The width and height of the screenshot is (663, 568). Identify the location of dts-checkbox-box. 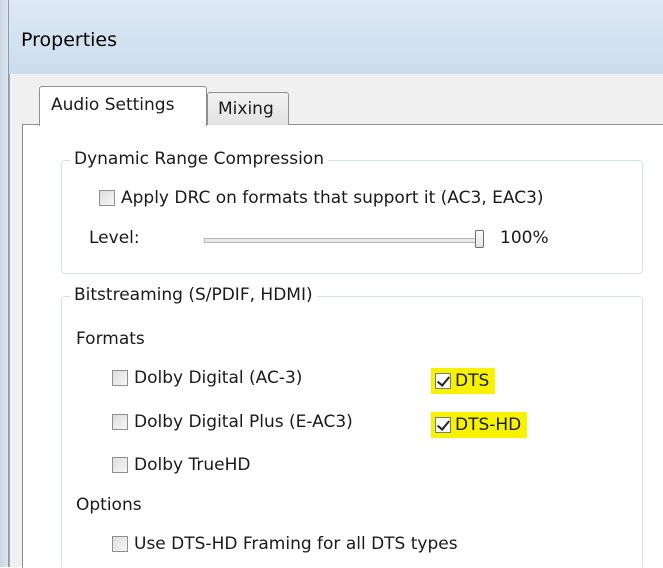
(443, 381).